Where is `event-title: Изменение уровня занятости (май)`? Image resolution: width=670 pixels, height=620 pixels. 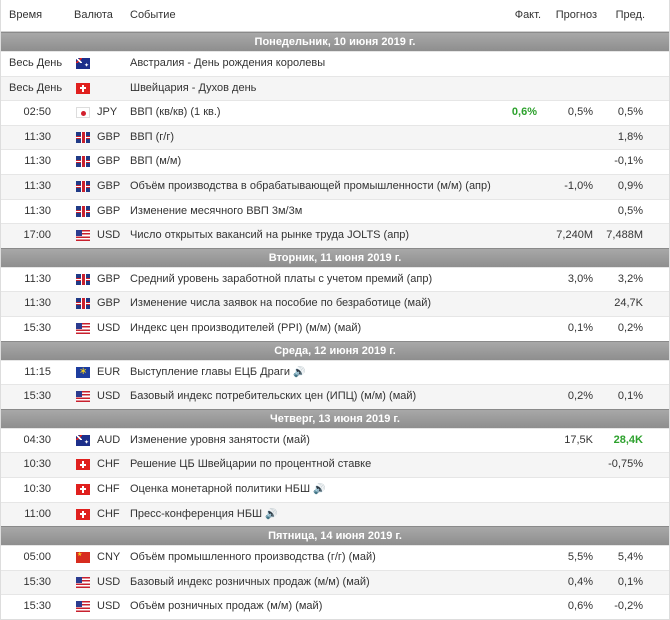 event-title: Изменение уровня занятости (май) is located at coordinates (220, 440).